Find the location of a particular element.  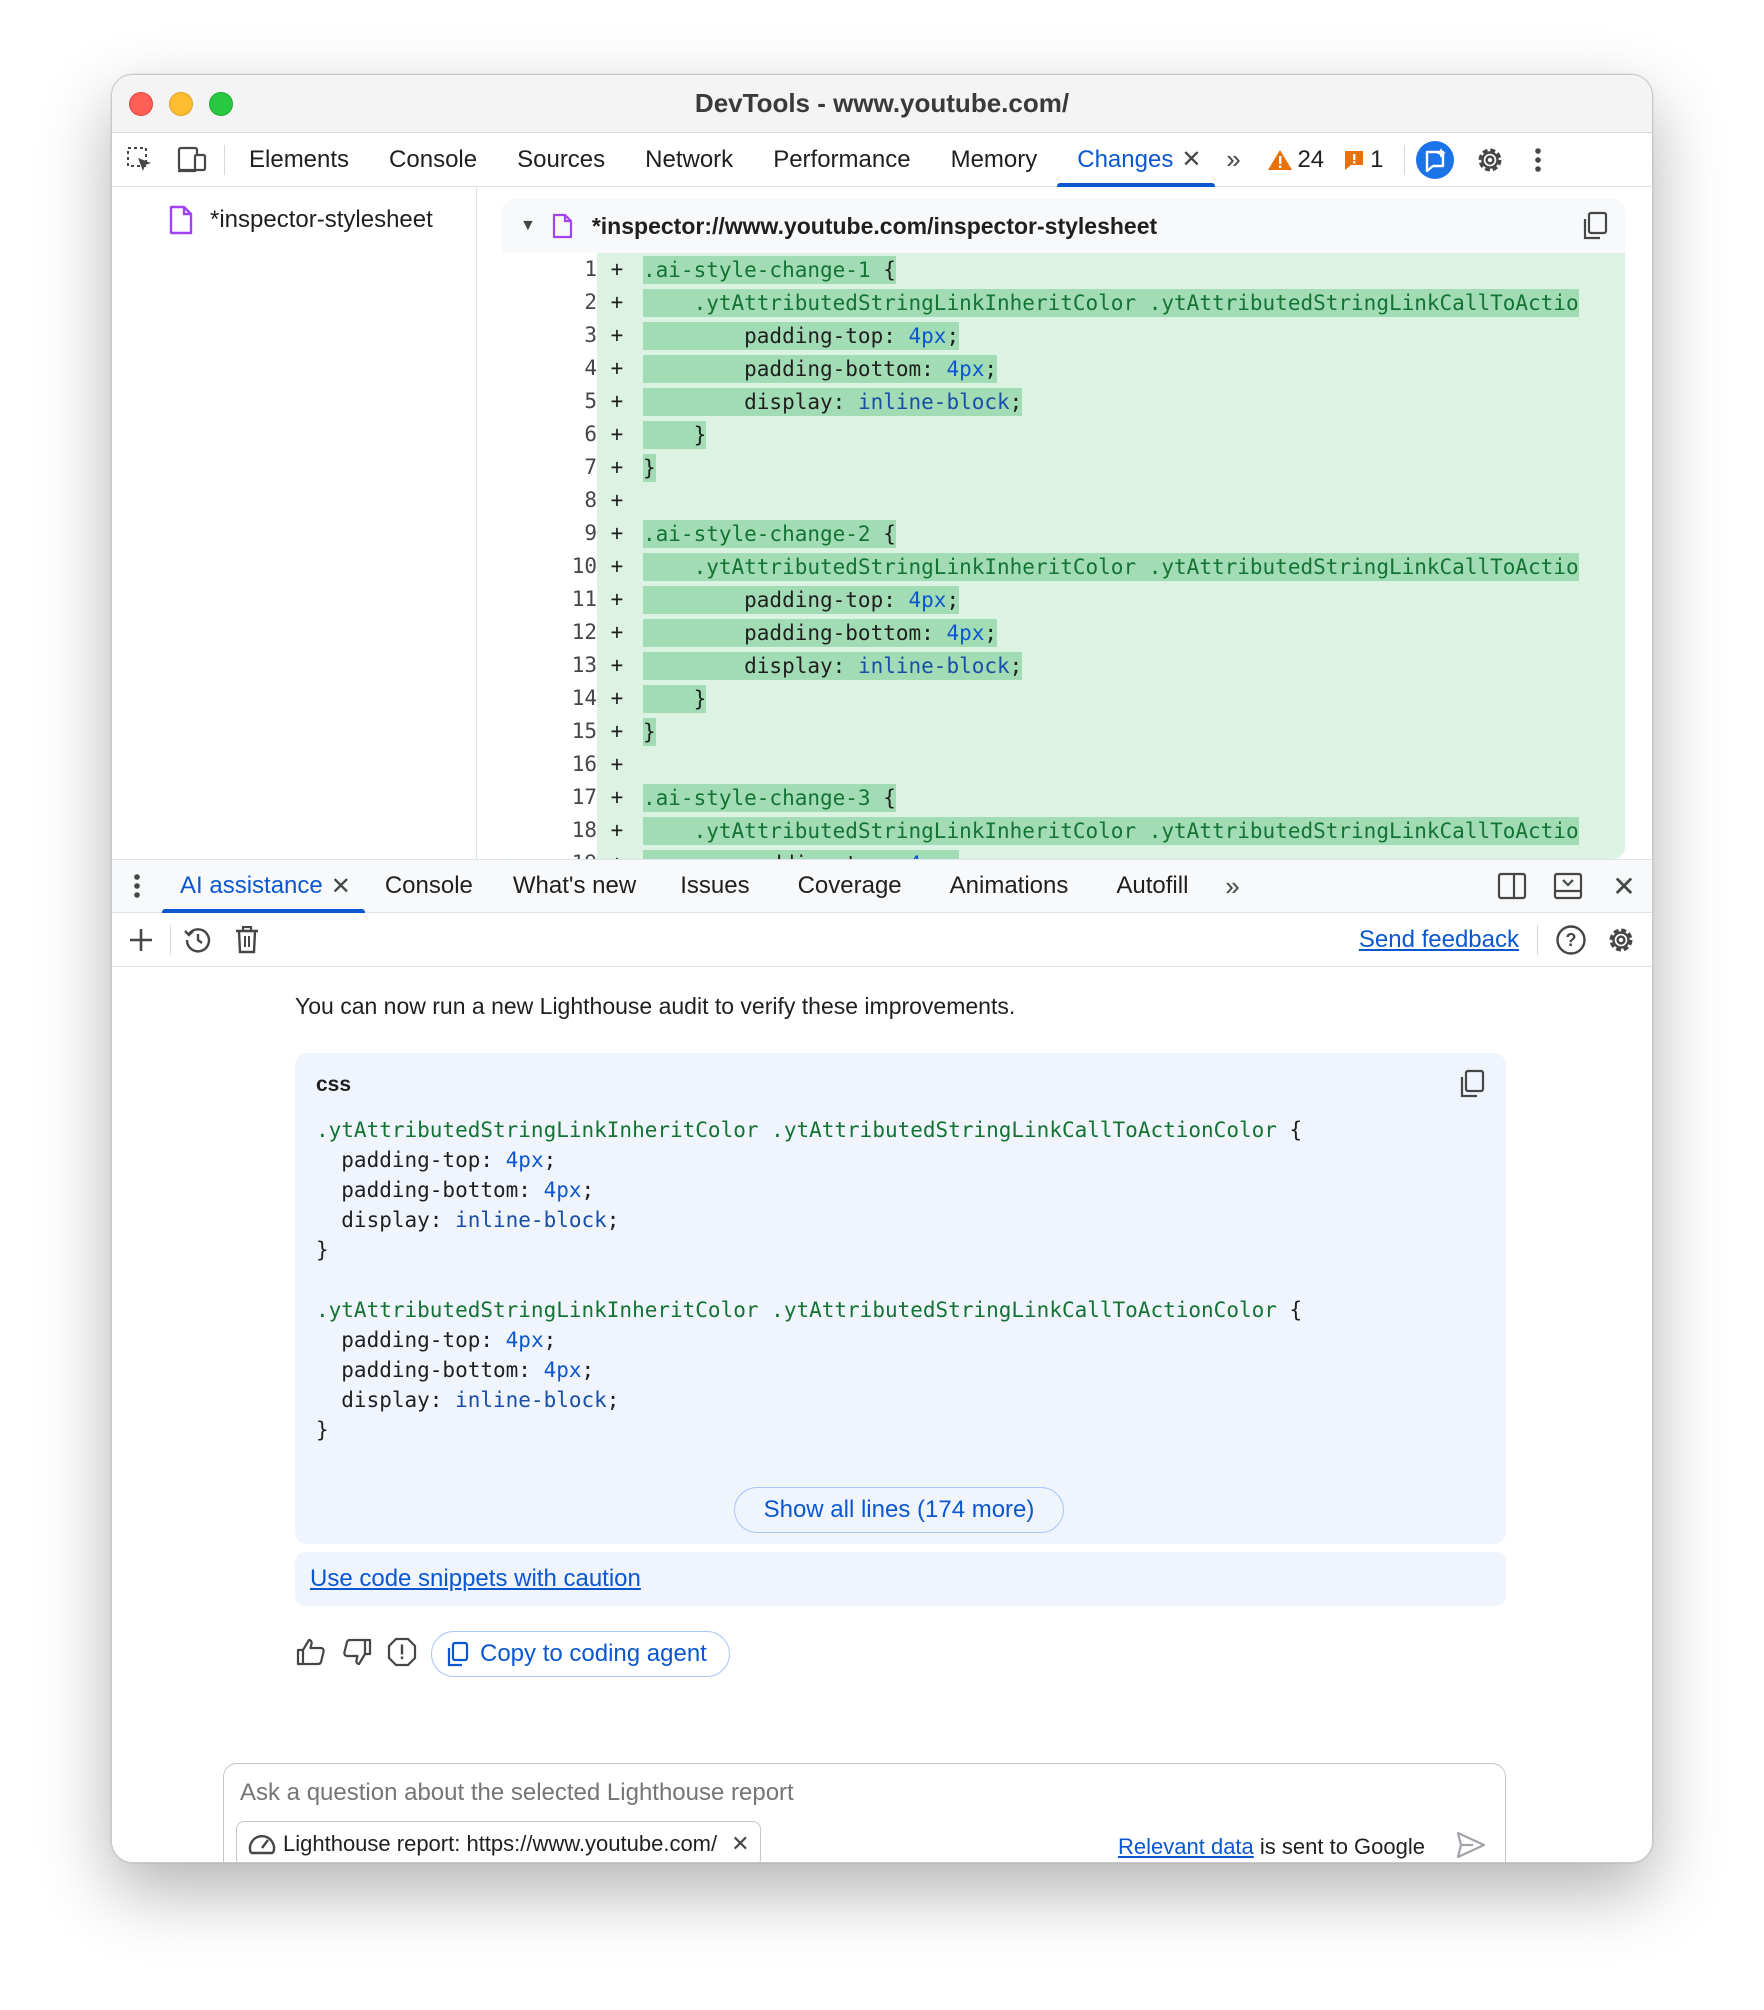

line-number: 1 is located at coordinates (549, 269).